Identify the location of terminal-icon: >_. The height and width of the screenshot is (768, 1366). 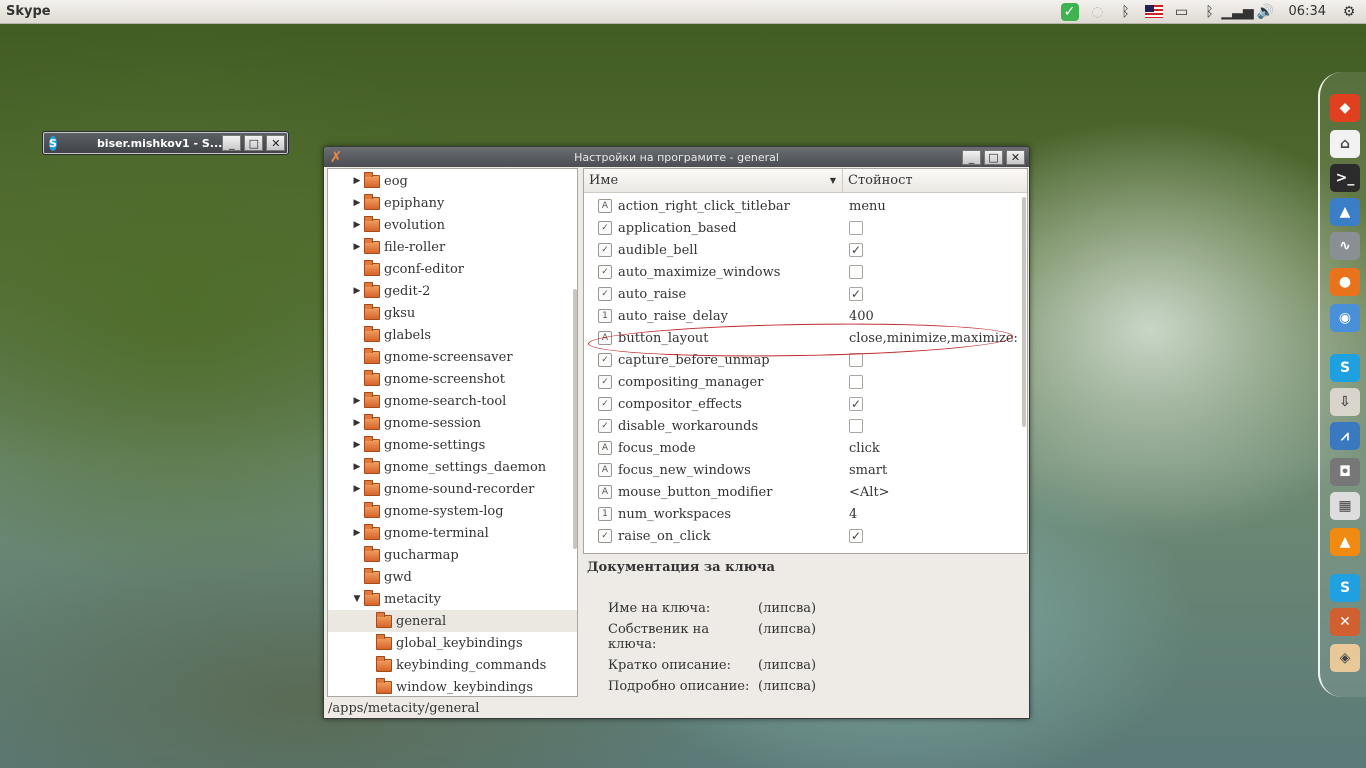
(1345, 178).